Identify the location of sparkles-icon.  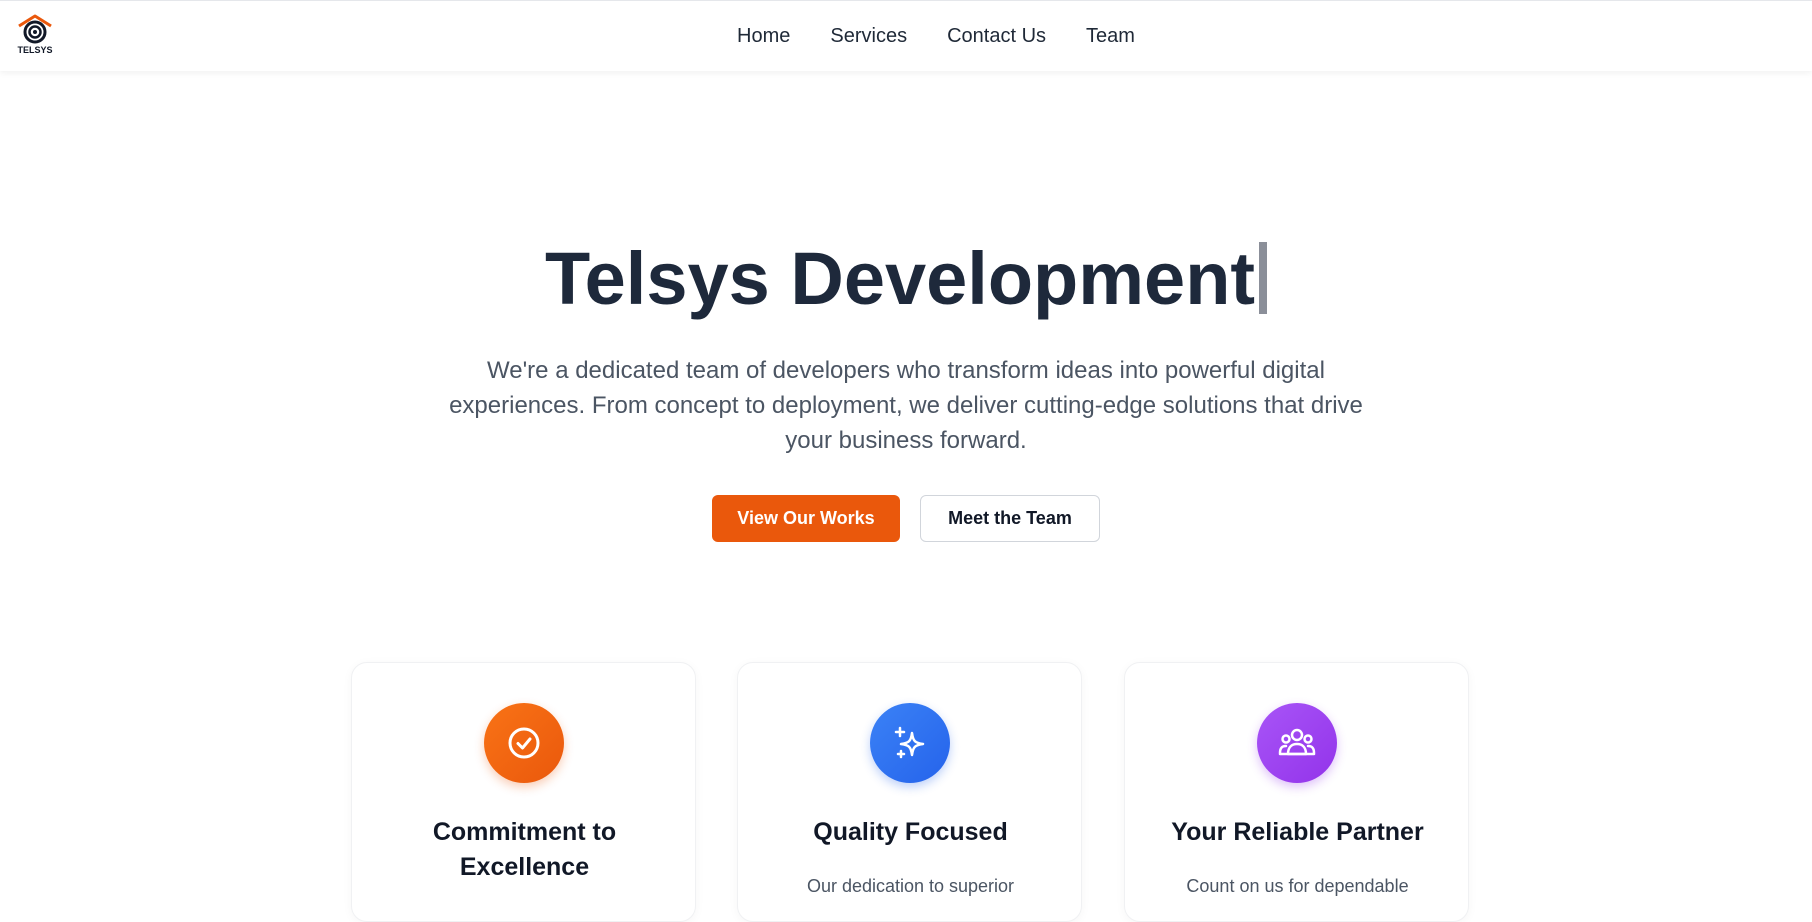
(910, 743).